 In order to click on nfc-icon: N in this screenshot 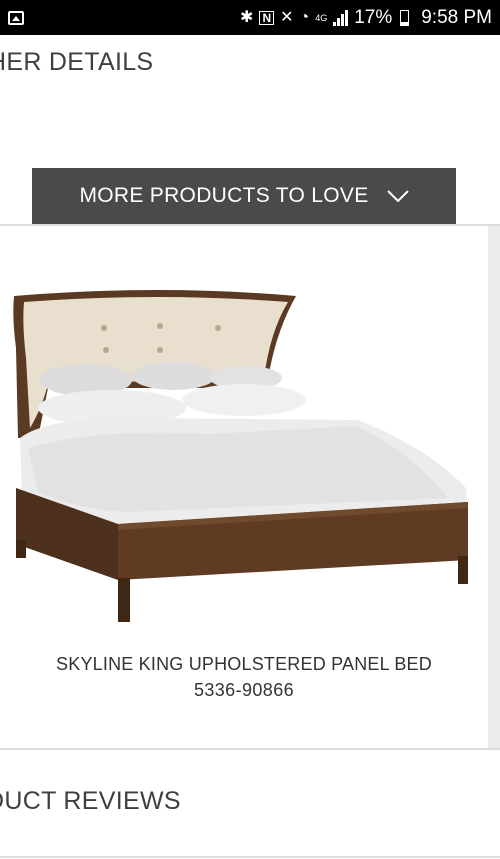, I will do `click(267, 17)`.